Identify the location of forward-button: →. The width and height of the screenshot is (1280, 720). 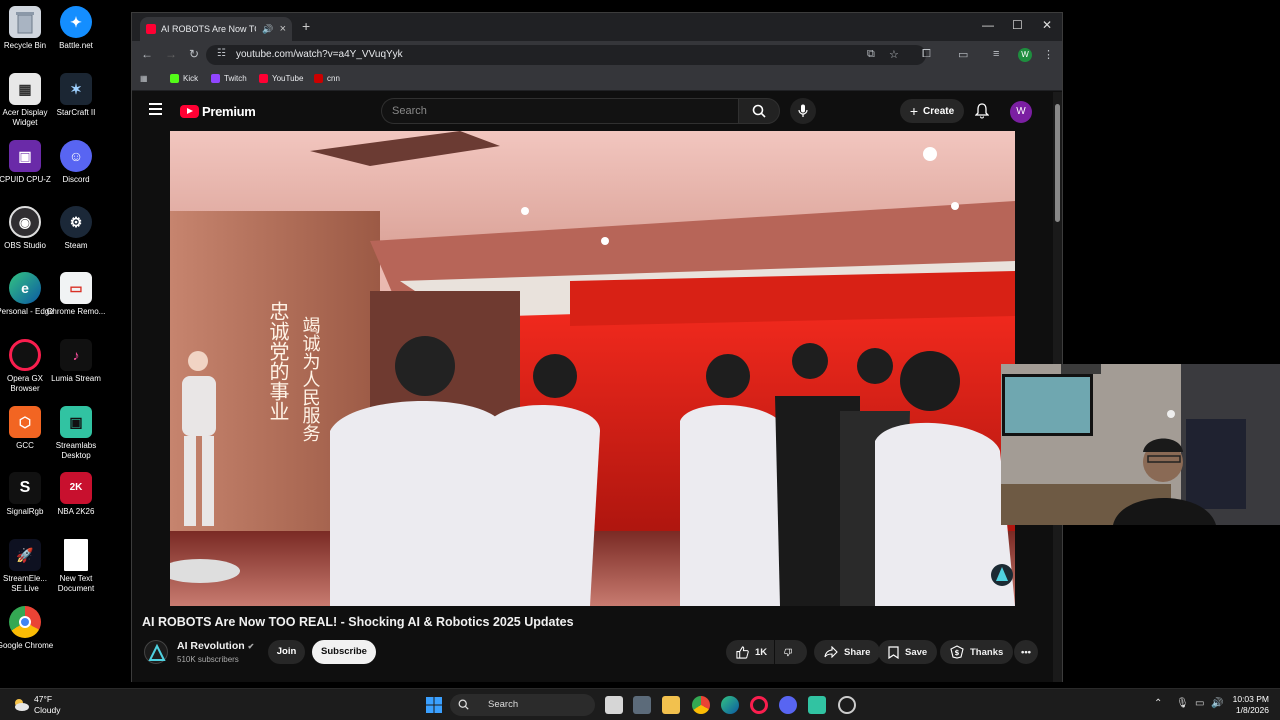
(171, 54).